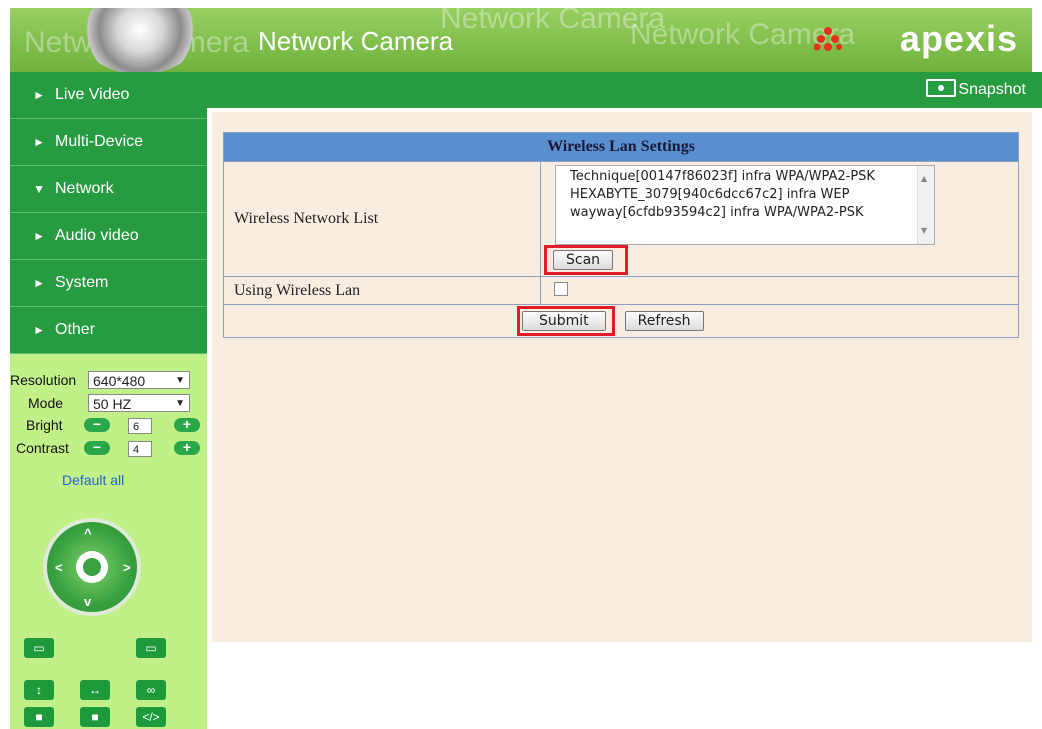 This screenshot has height=729, width=1042. I want to click on contrast-decrease-button: −, so click(97, 447).